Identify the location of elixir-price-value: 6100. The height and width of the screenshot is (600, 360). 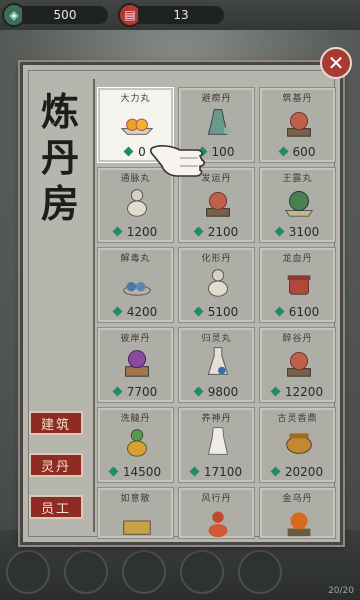
(304, 312).